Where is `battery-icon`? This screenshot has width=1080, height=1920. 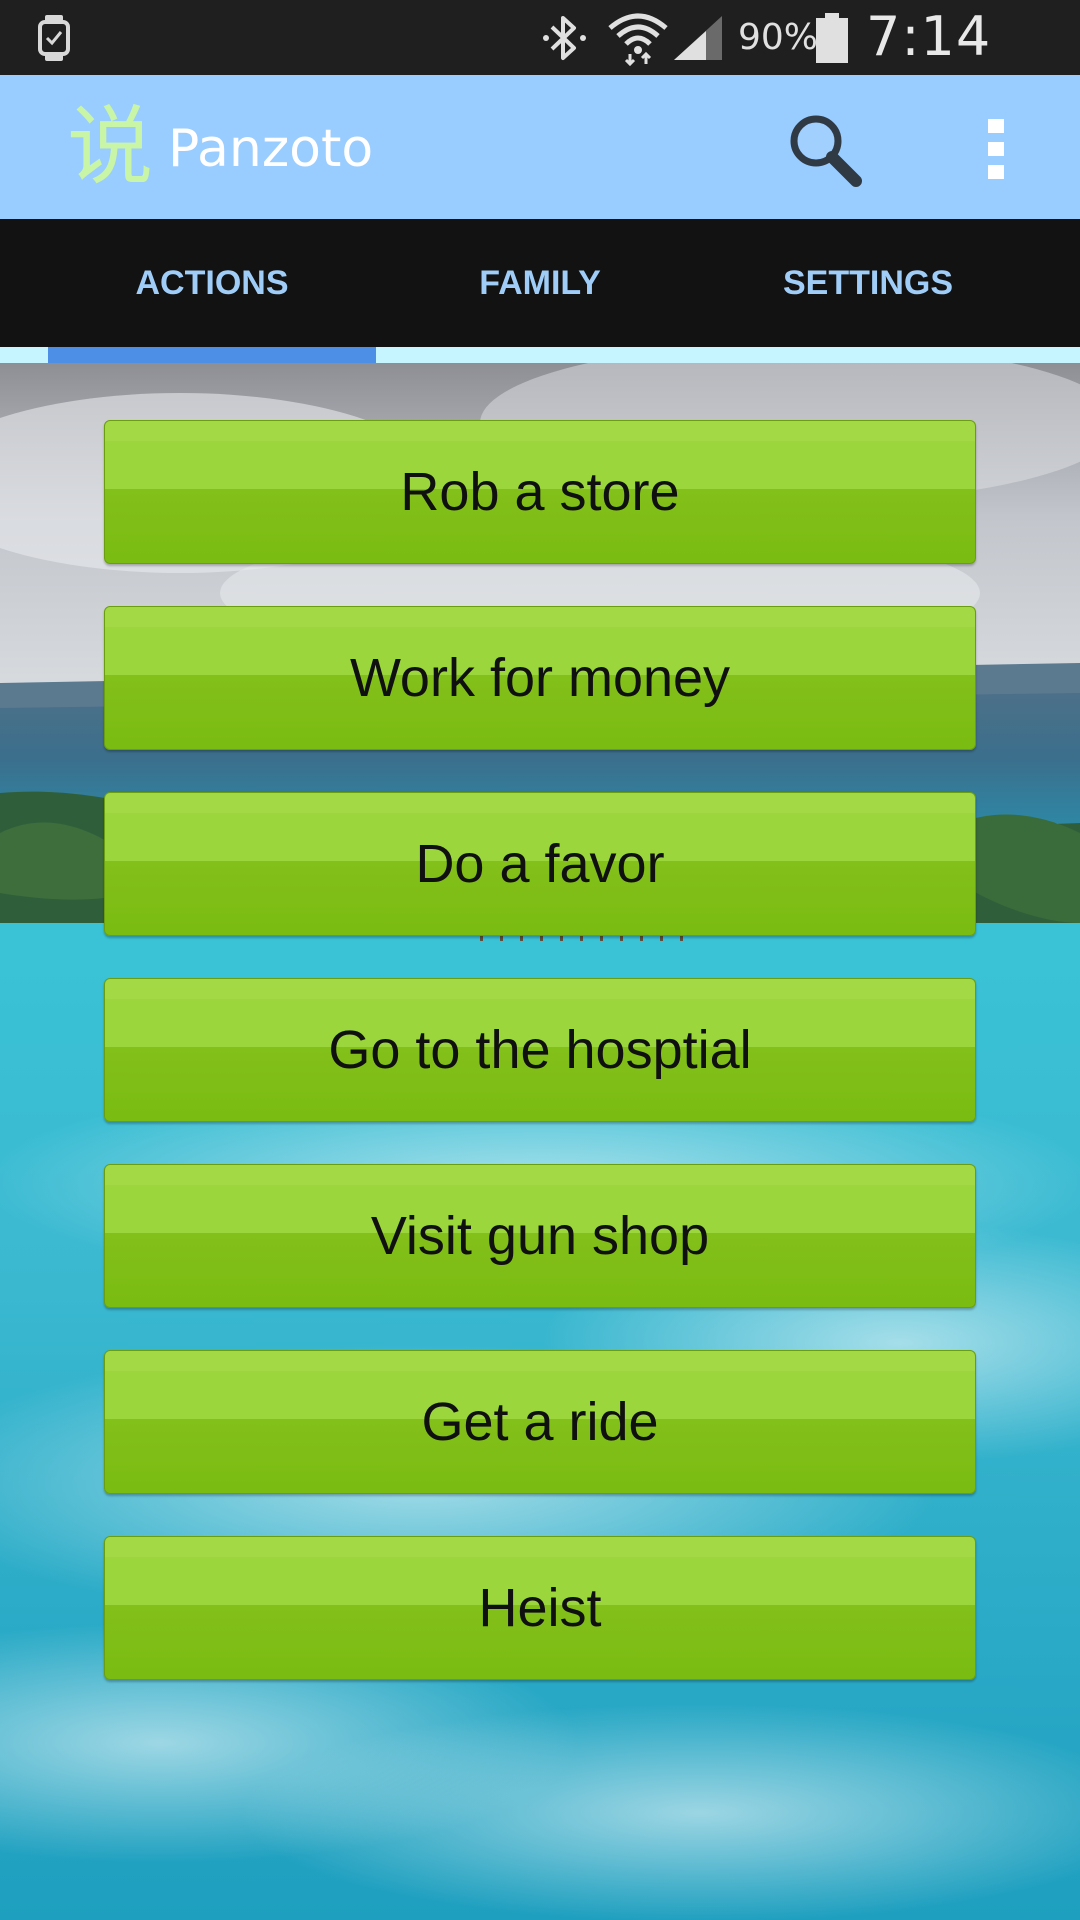
battery-icon is located at coordinates (832, 38).